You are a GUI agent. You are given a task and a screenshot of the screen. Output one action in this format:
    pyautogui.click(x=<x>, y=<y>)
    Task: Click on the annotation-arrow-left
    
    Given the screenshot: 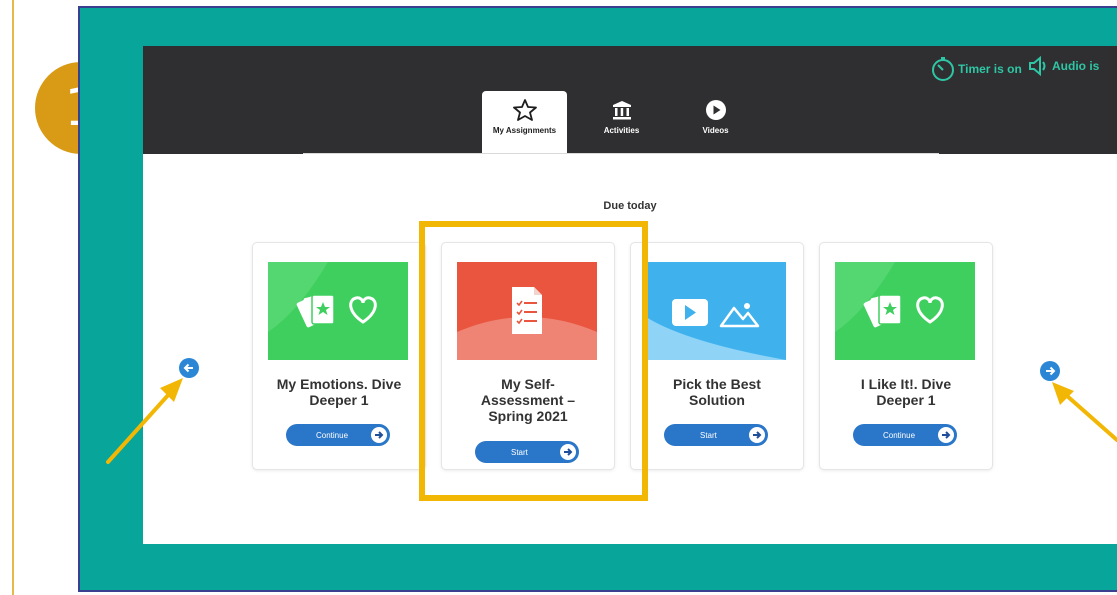 What is the action you would take?
    pyautogui.click(x=144, y=421)
    